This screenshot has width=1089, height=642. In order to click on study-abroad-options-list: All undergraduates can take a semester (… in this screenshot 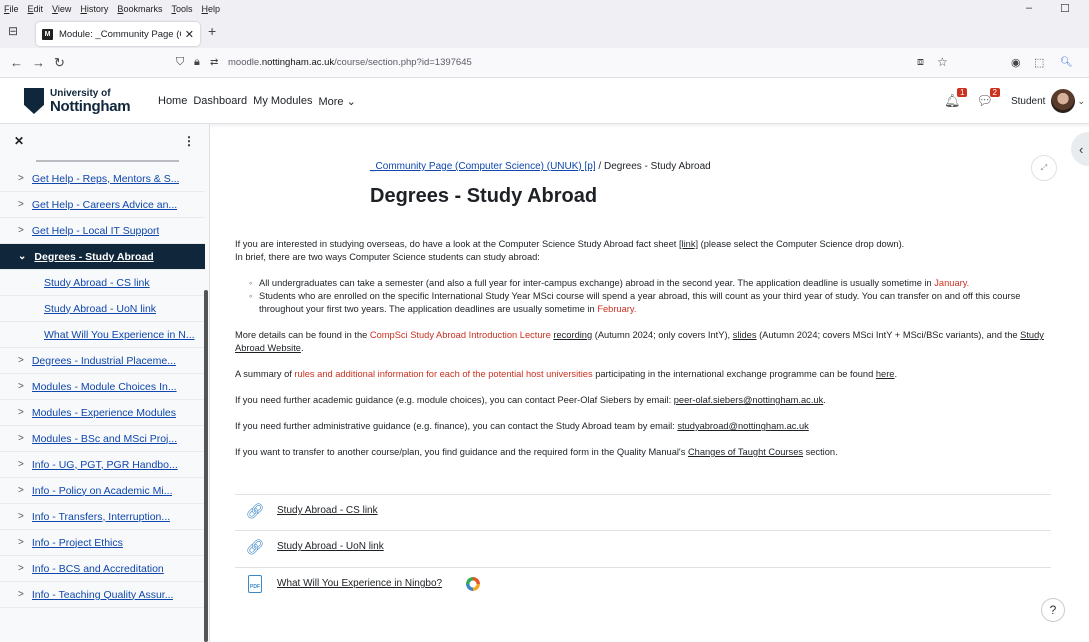, I will do `click(652, 296)`.